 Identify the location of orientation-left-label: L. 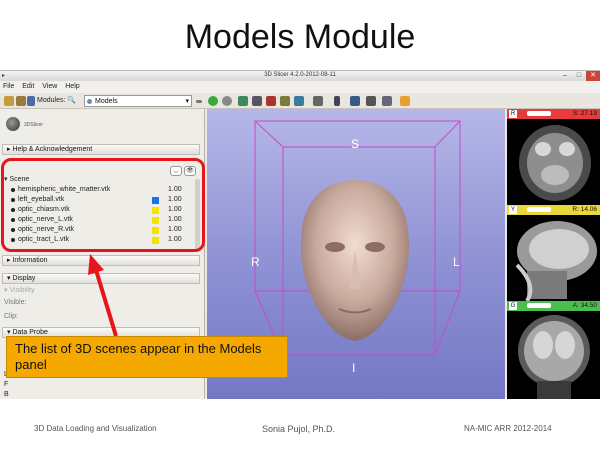
(456, 262).